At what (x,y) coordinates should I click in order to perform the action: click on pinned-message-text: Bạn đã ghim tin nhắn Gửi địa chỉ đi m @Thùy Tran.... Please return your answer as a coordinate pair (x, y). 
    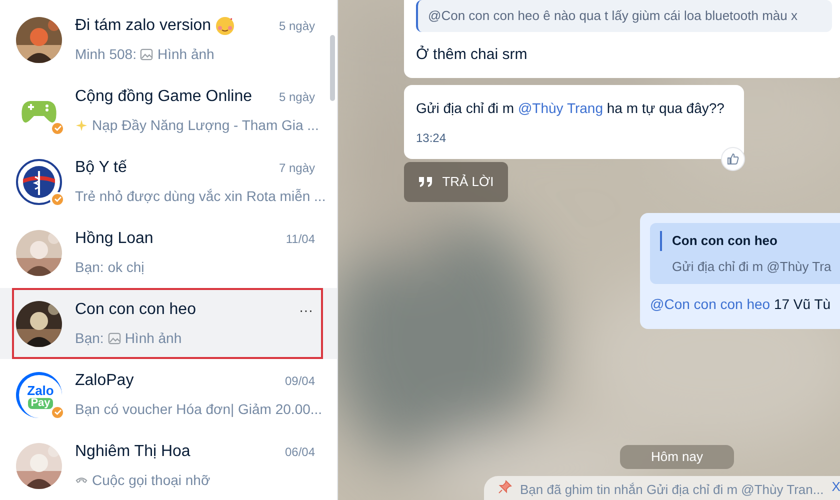
    Looking at the image, I should click on (672, 490).